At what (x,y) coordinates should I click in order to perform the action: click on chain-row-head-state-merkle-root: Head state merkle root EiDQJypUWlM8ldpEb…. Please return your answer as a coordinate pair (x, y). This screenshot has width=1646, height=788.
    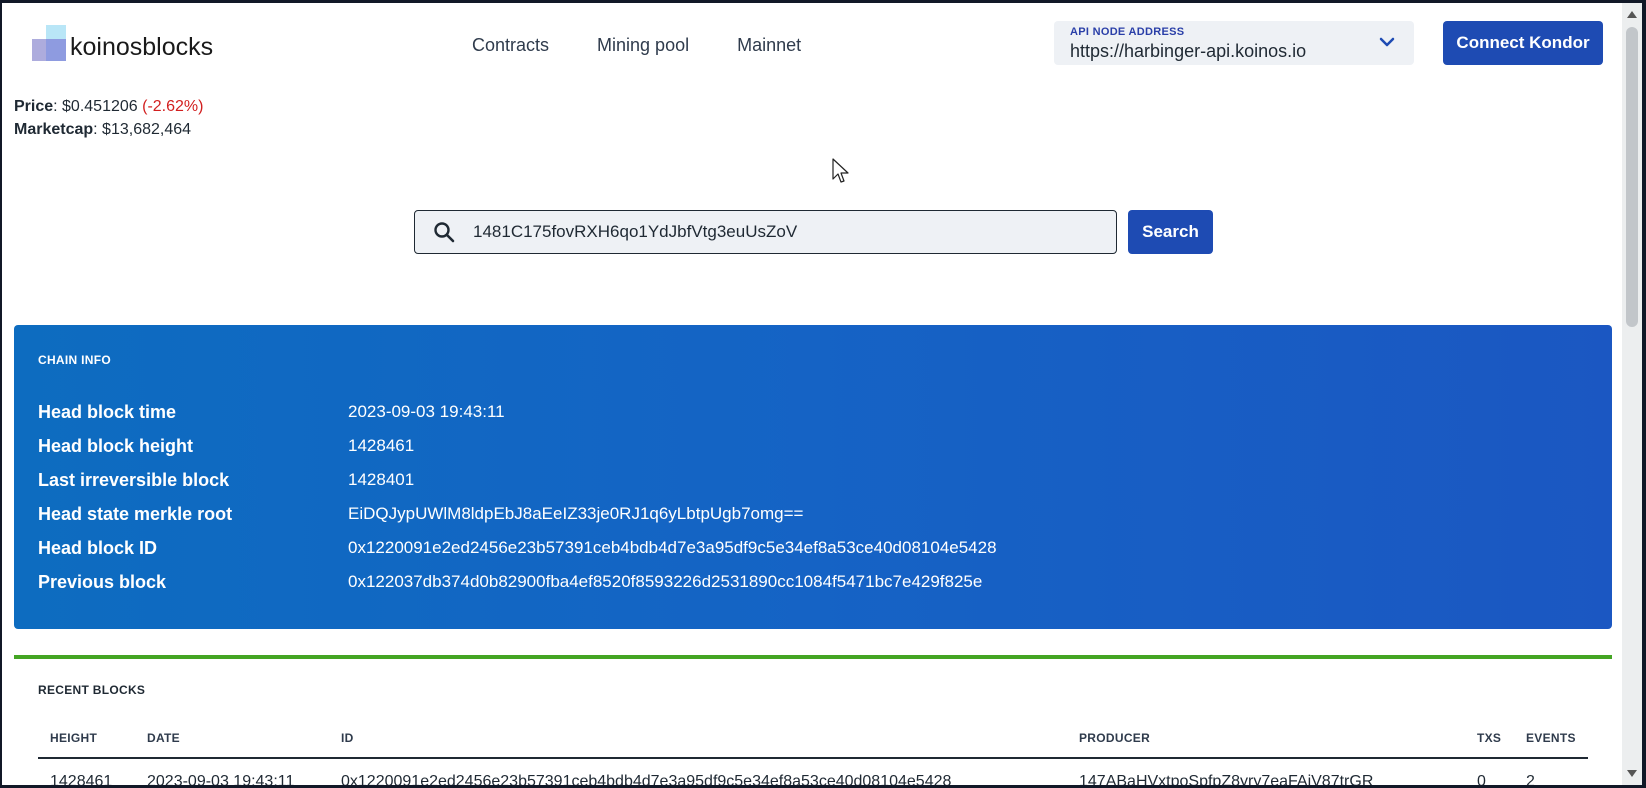
    Looking at the image, I should click on (818, 514).